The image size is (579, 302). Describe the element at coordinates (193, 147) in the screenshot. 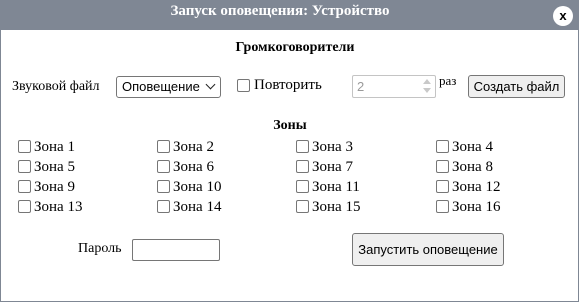

I see `zone-label: Зона 2` at that location.